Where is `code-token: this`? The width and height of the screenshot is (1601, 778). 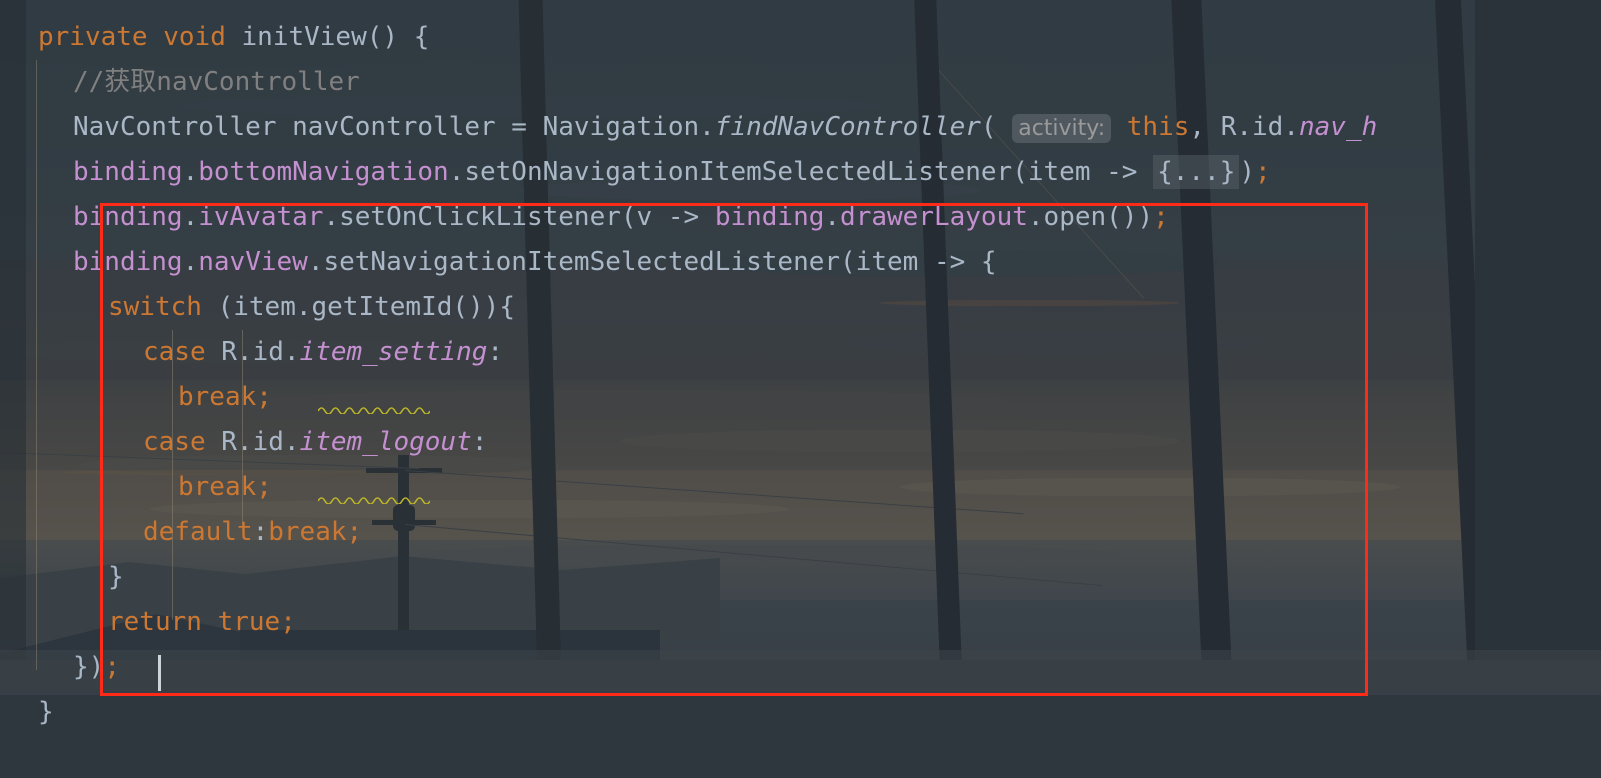 code-token: this is located at coordinates (1158, 127).